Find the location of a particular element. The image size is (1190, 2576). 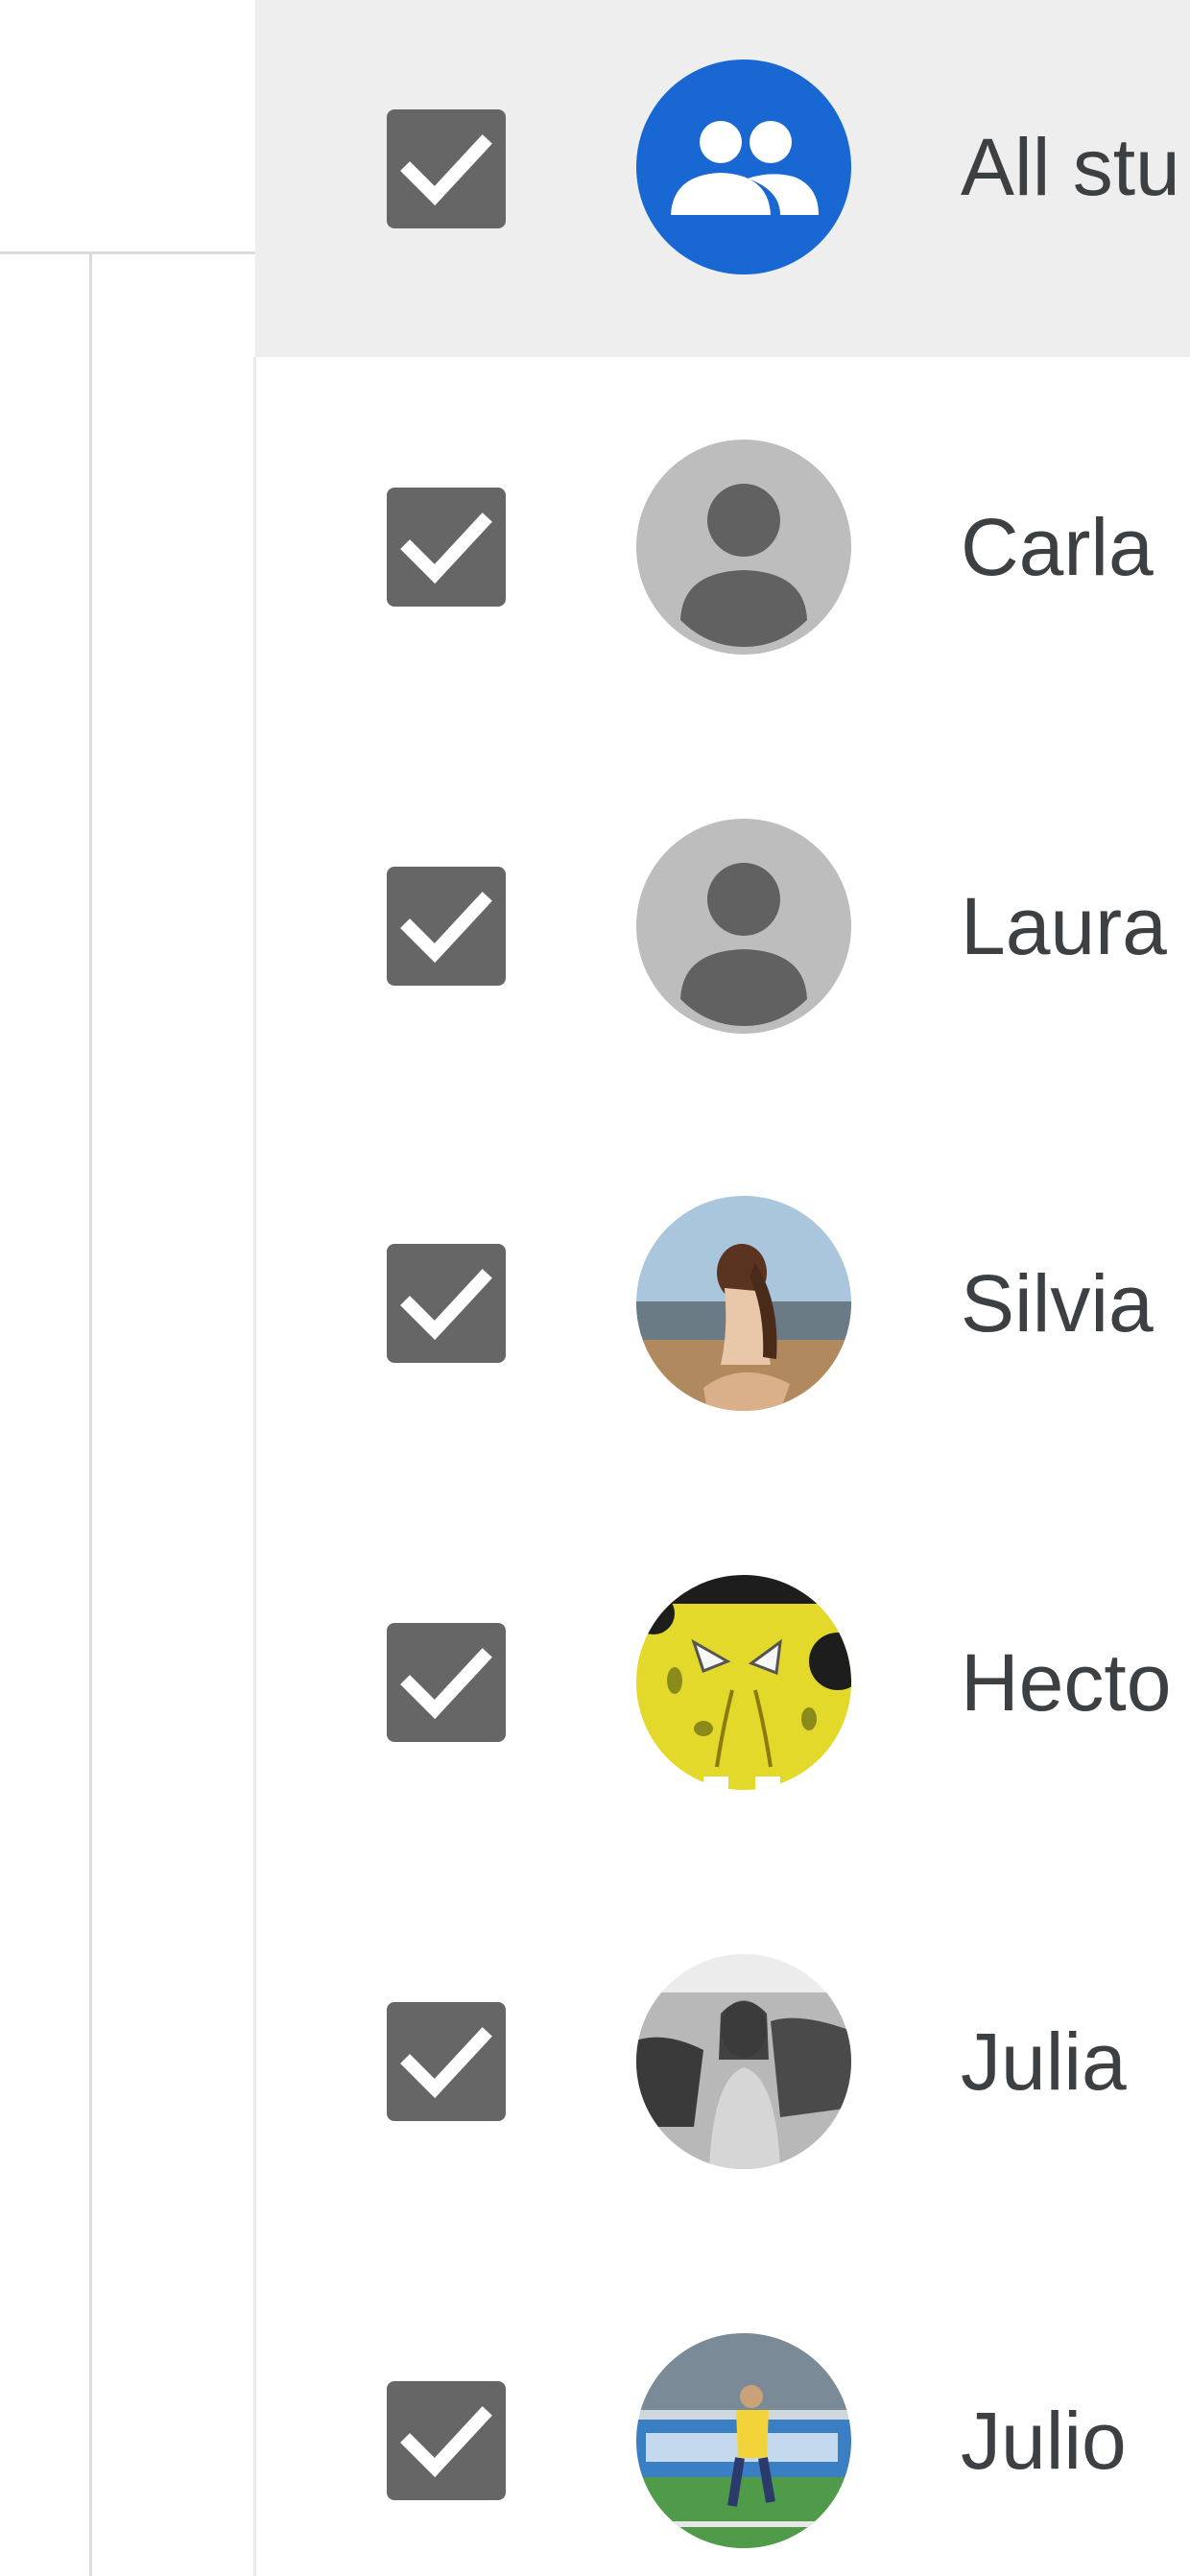

list-item-student: Julio is located at coordinates (723, 2414).